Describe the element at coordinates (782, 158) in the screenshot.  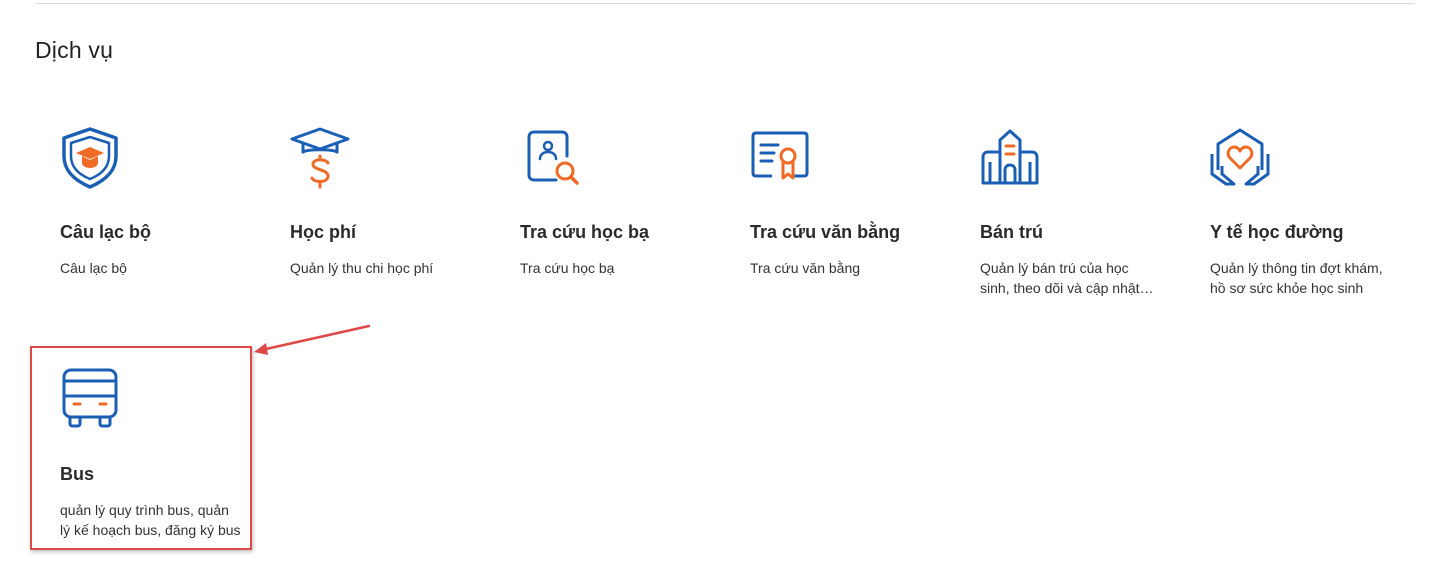
I see `certificate-icon` at that location.